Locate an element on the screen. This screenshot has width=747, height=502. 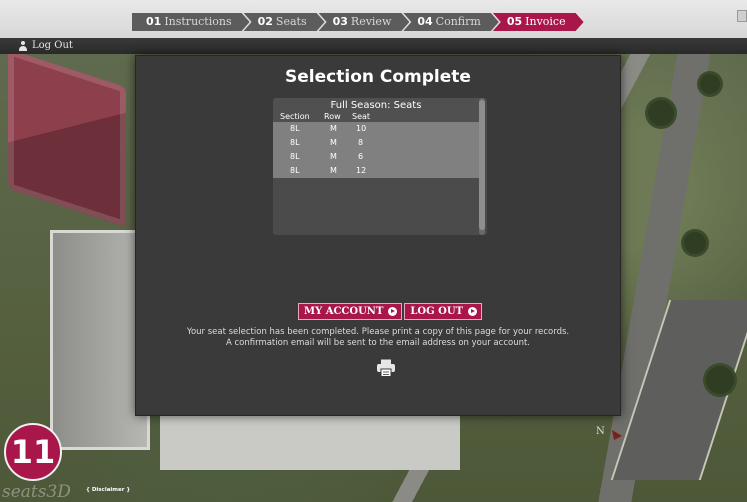
step-number: 05 is located at coordinates (514, 21).